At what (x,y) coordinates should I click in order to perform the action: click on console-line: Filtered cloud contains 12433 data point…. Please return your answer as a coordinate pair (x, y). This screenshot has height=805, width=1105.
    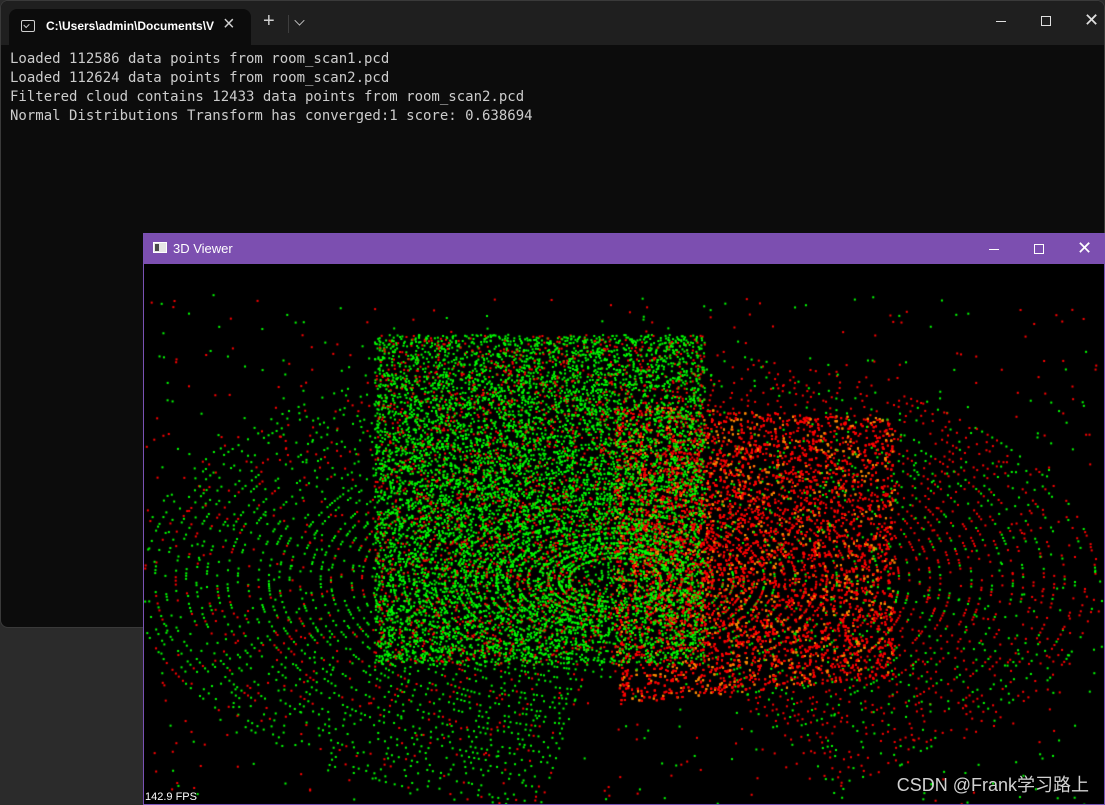
    Looking at the image, I should click on (267, 97).